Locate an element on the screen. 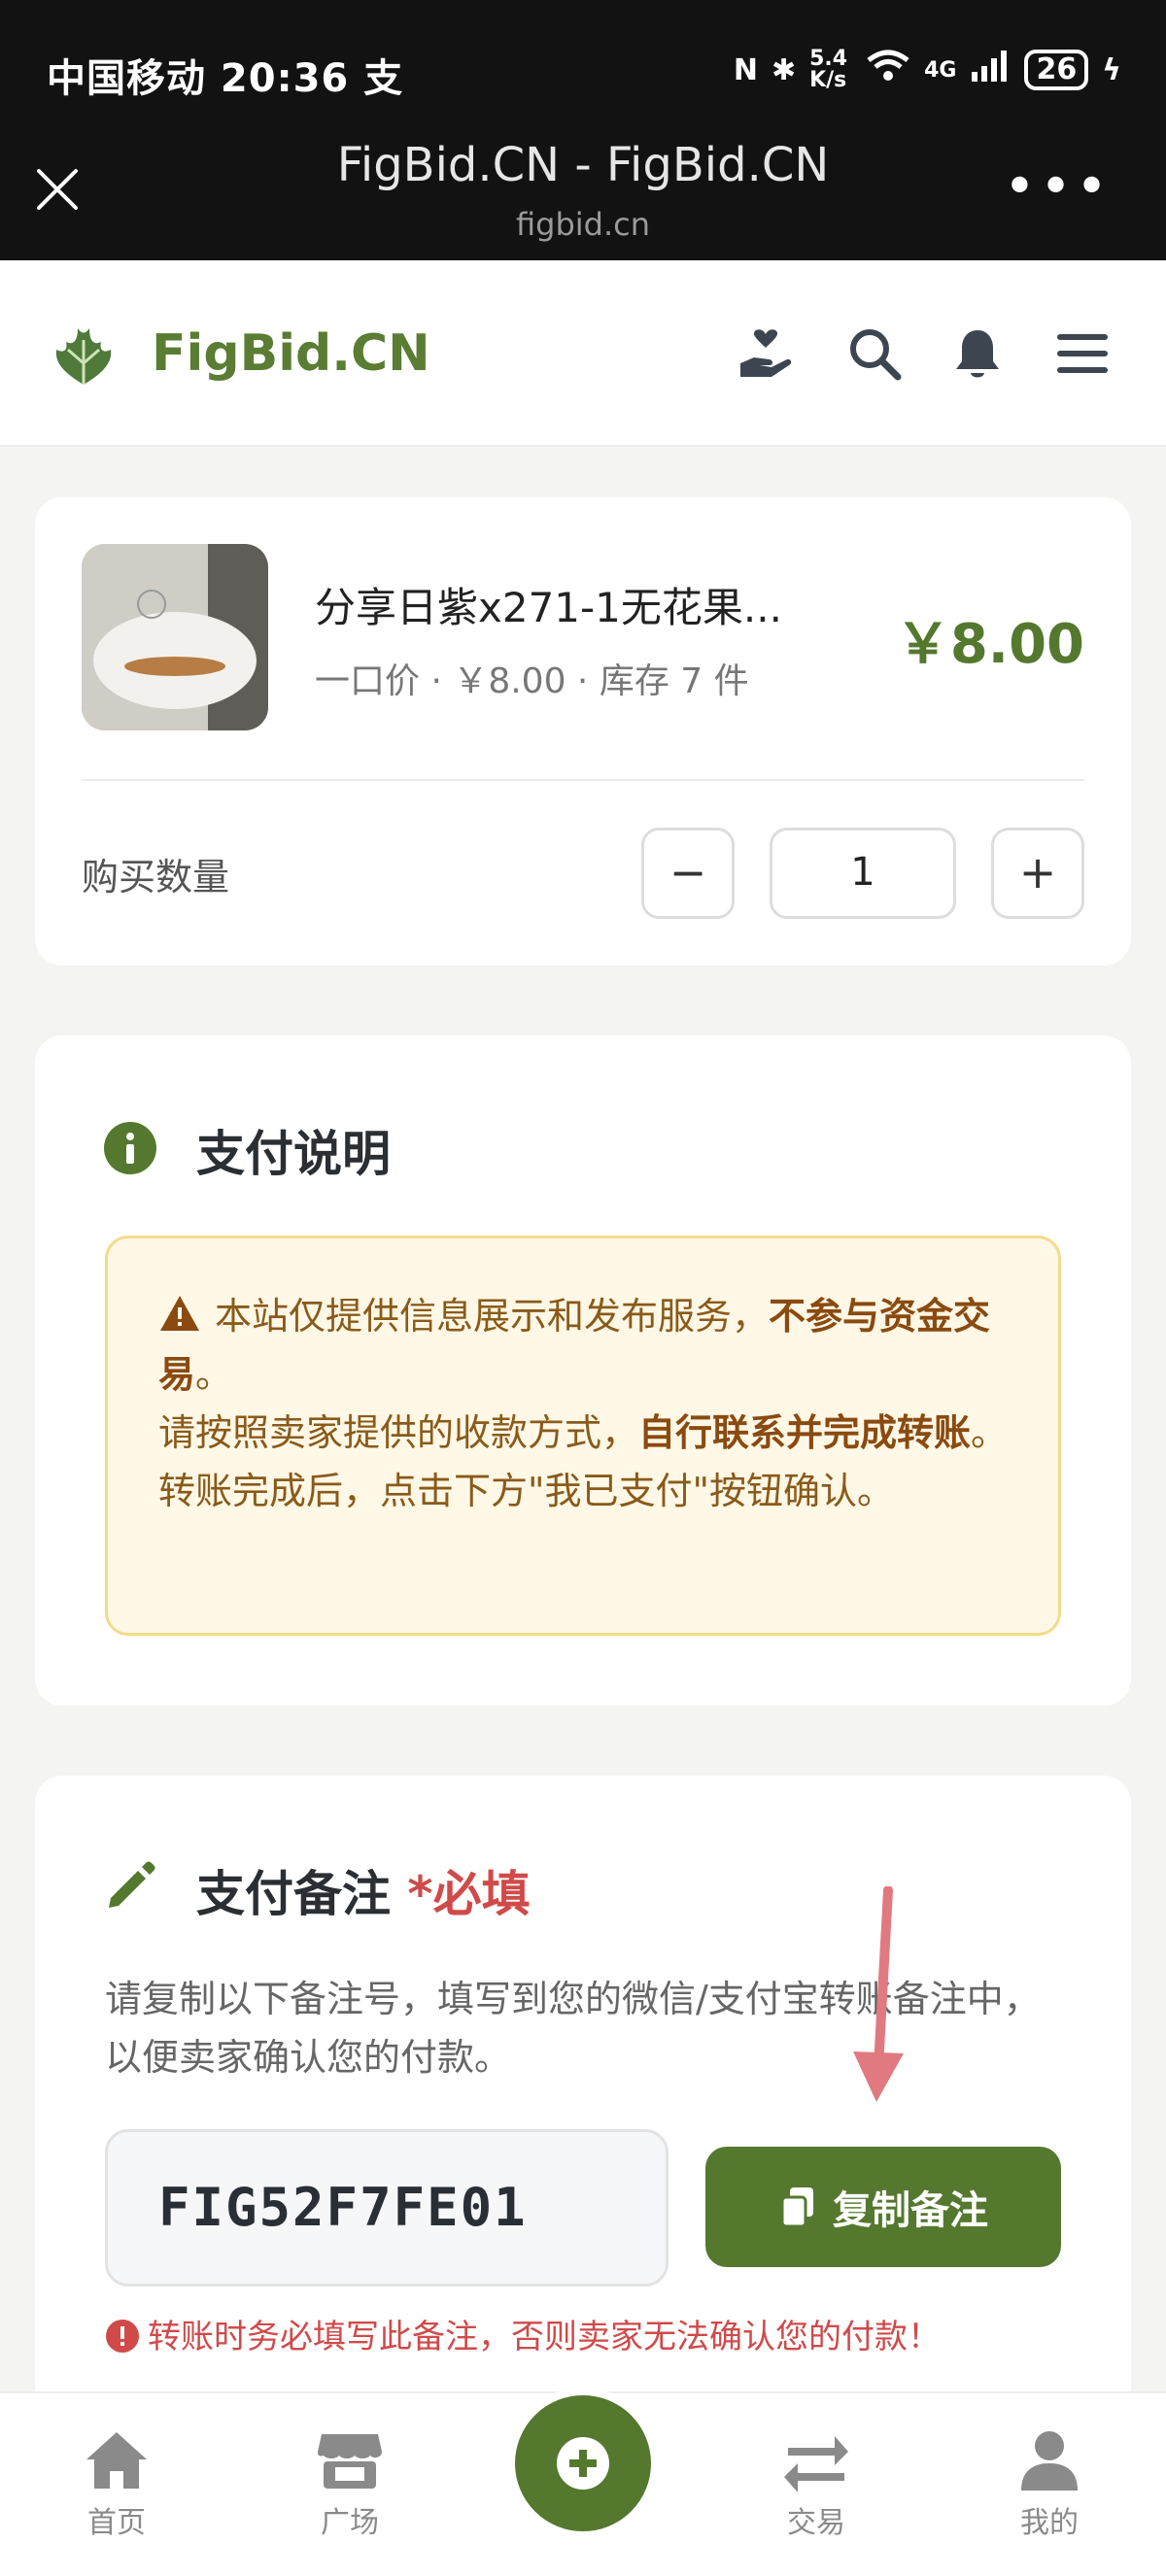  net-speed: 5.4 K/s is located at coordinates (828, 69).